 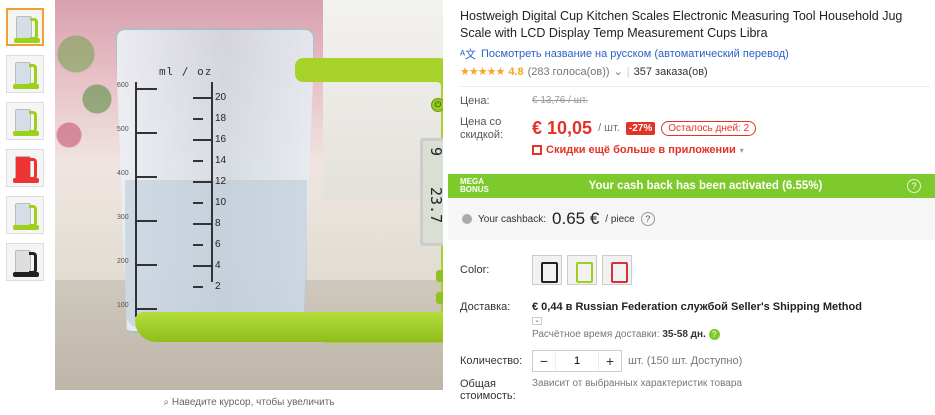 What do you see at coordinates (435, 205) in the screenshot?
I see `lcd-temp: 23.7` at bounding box center [435, 205].